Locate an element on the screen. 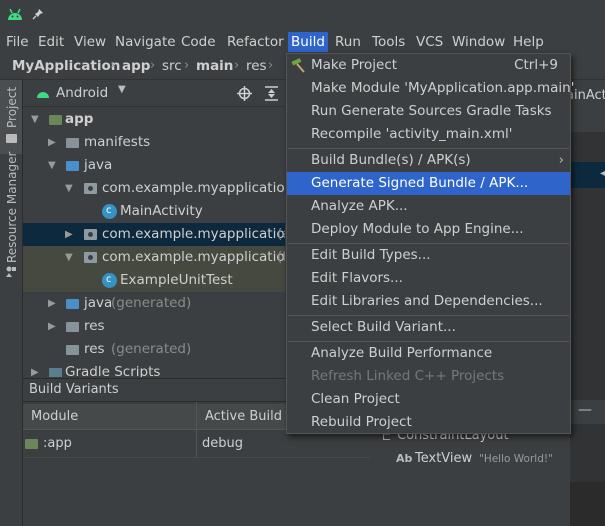  minimize-icon: — is located at coordinates (585, 410).